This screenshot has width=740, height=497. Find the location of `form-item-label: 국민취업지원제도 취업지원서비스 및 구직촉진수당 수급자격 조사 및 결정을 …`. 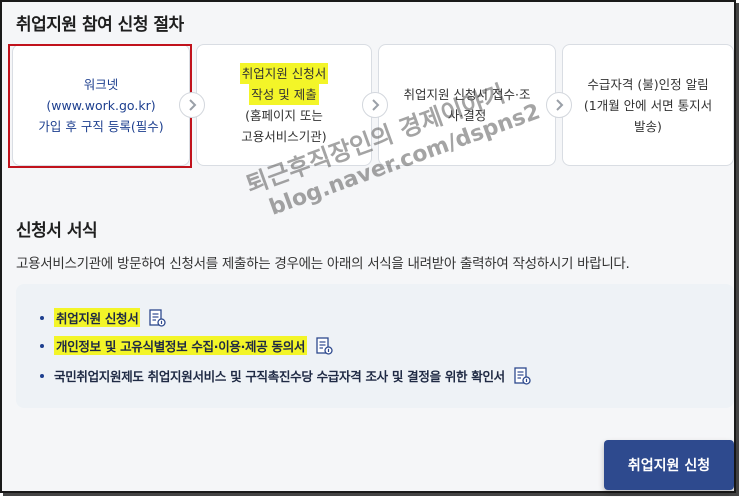

form-item-label: 국민취업지원제도 취업지원서비스 및 구직촉진수당 수급자격 조사 및 결정을 … is located at coordinates (279, 375).